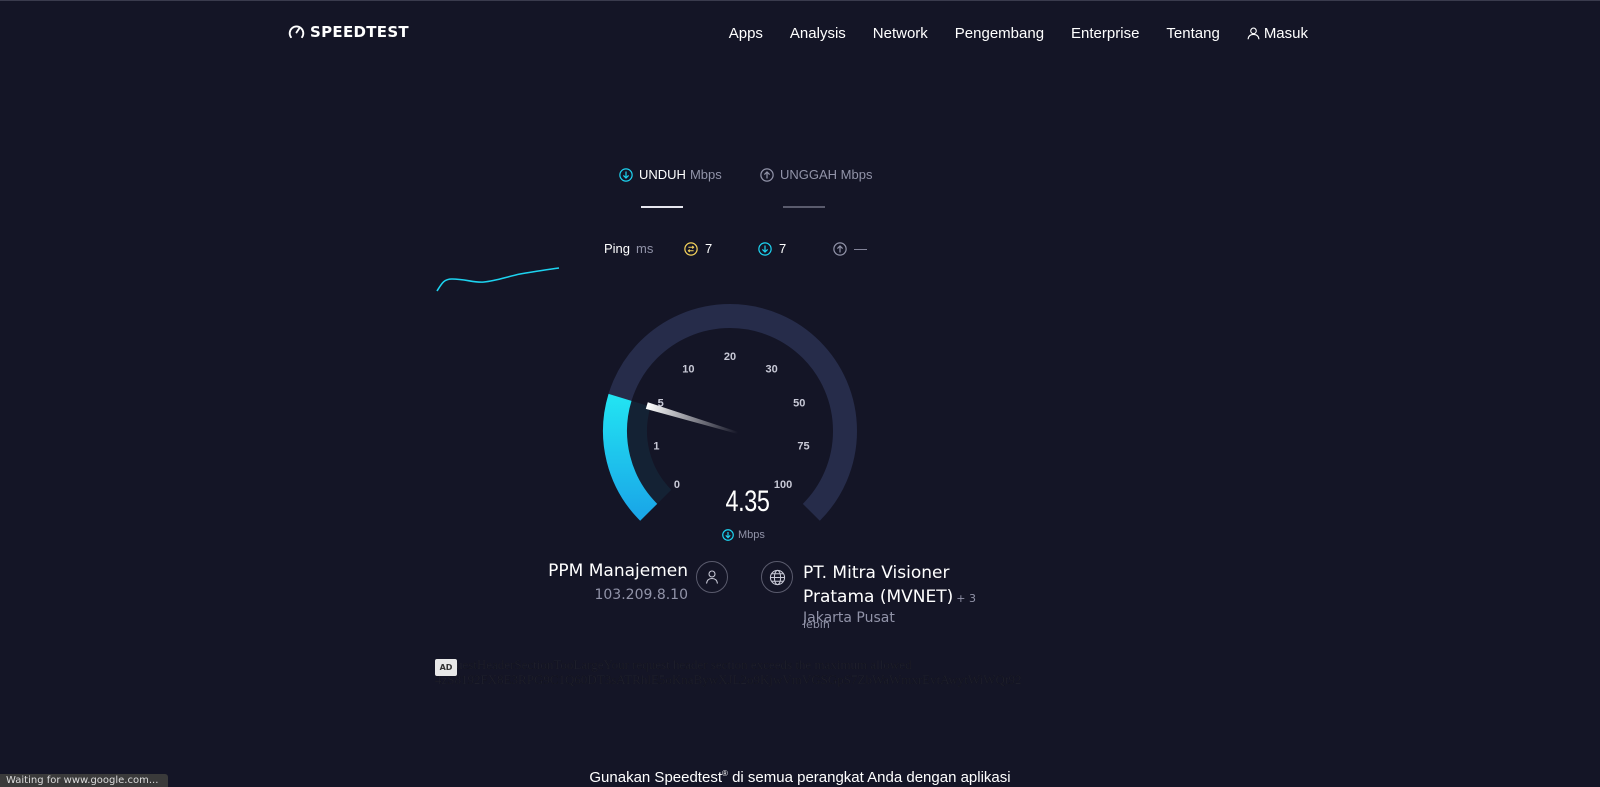 The height and width of the screenshot is (787, 1600). Describe the element at coordinates (446, 667) in the screenshot. I see `ad-badge: AD` at that location.